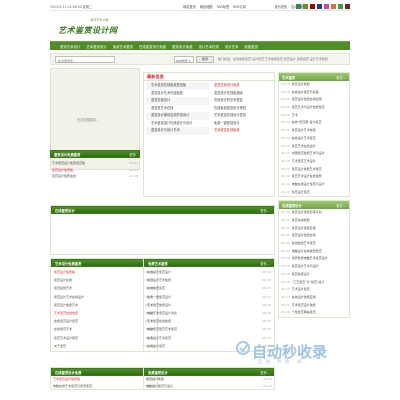 Image resolution: width=400 pixels, height=400 pixels. Describe the element at coordinates (314, 213) in the screenshot. I see `list-item: 02-21 鉴赏设计免费应用平台` at that location.